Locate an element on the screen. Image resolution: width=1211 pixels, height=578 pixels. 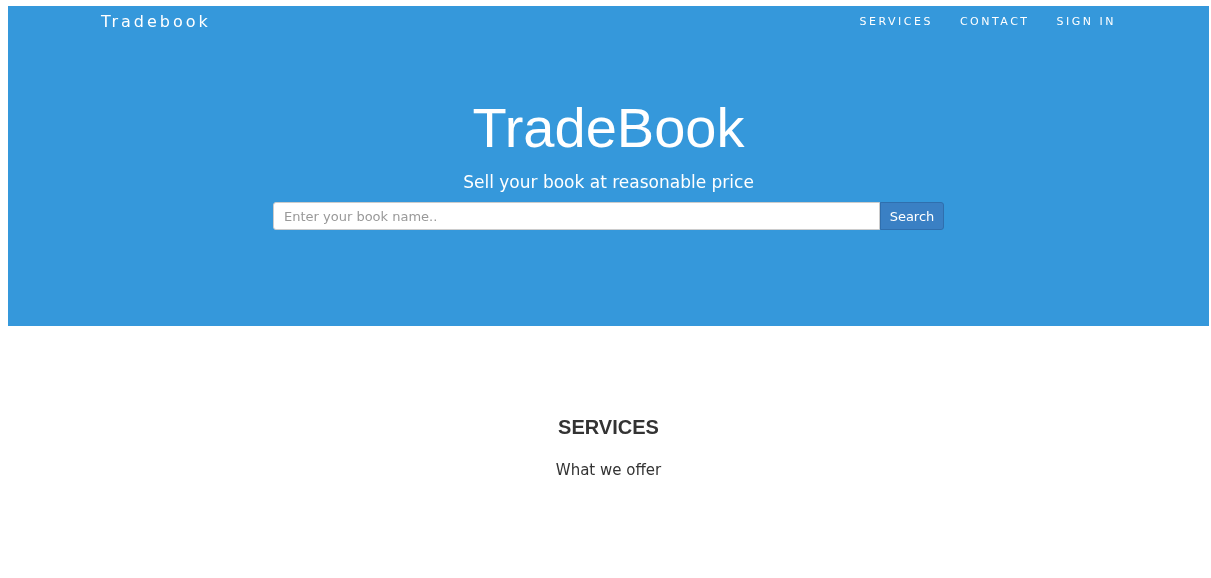
section-subheading: What we offer is located at coordinates (608, 470).